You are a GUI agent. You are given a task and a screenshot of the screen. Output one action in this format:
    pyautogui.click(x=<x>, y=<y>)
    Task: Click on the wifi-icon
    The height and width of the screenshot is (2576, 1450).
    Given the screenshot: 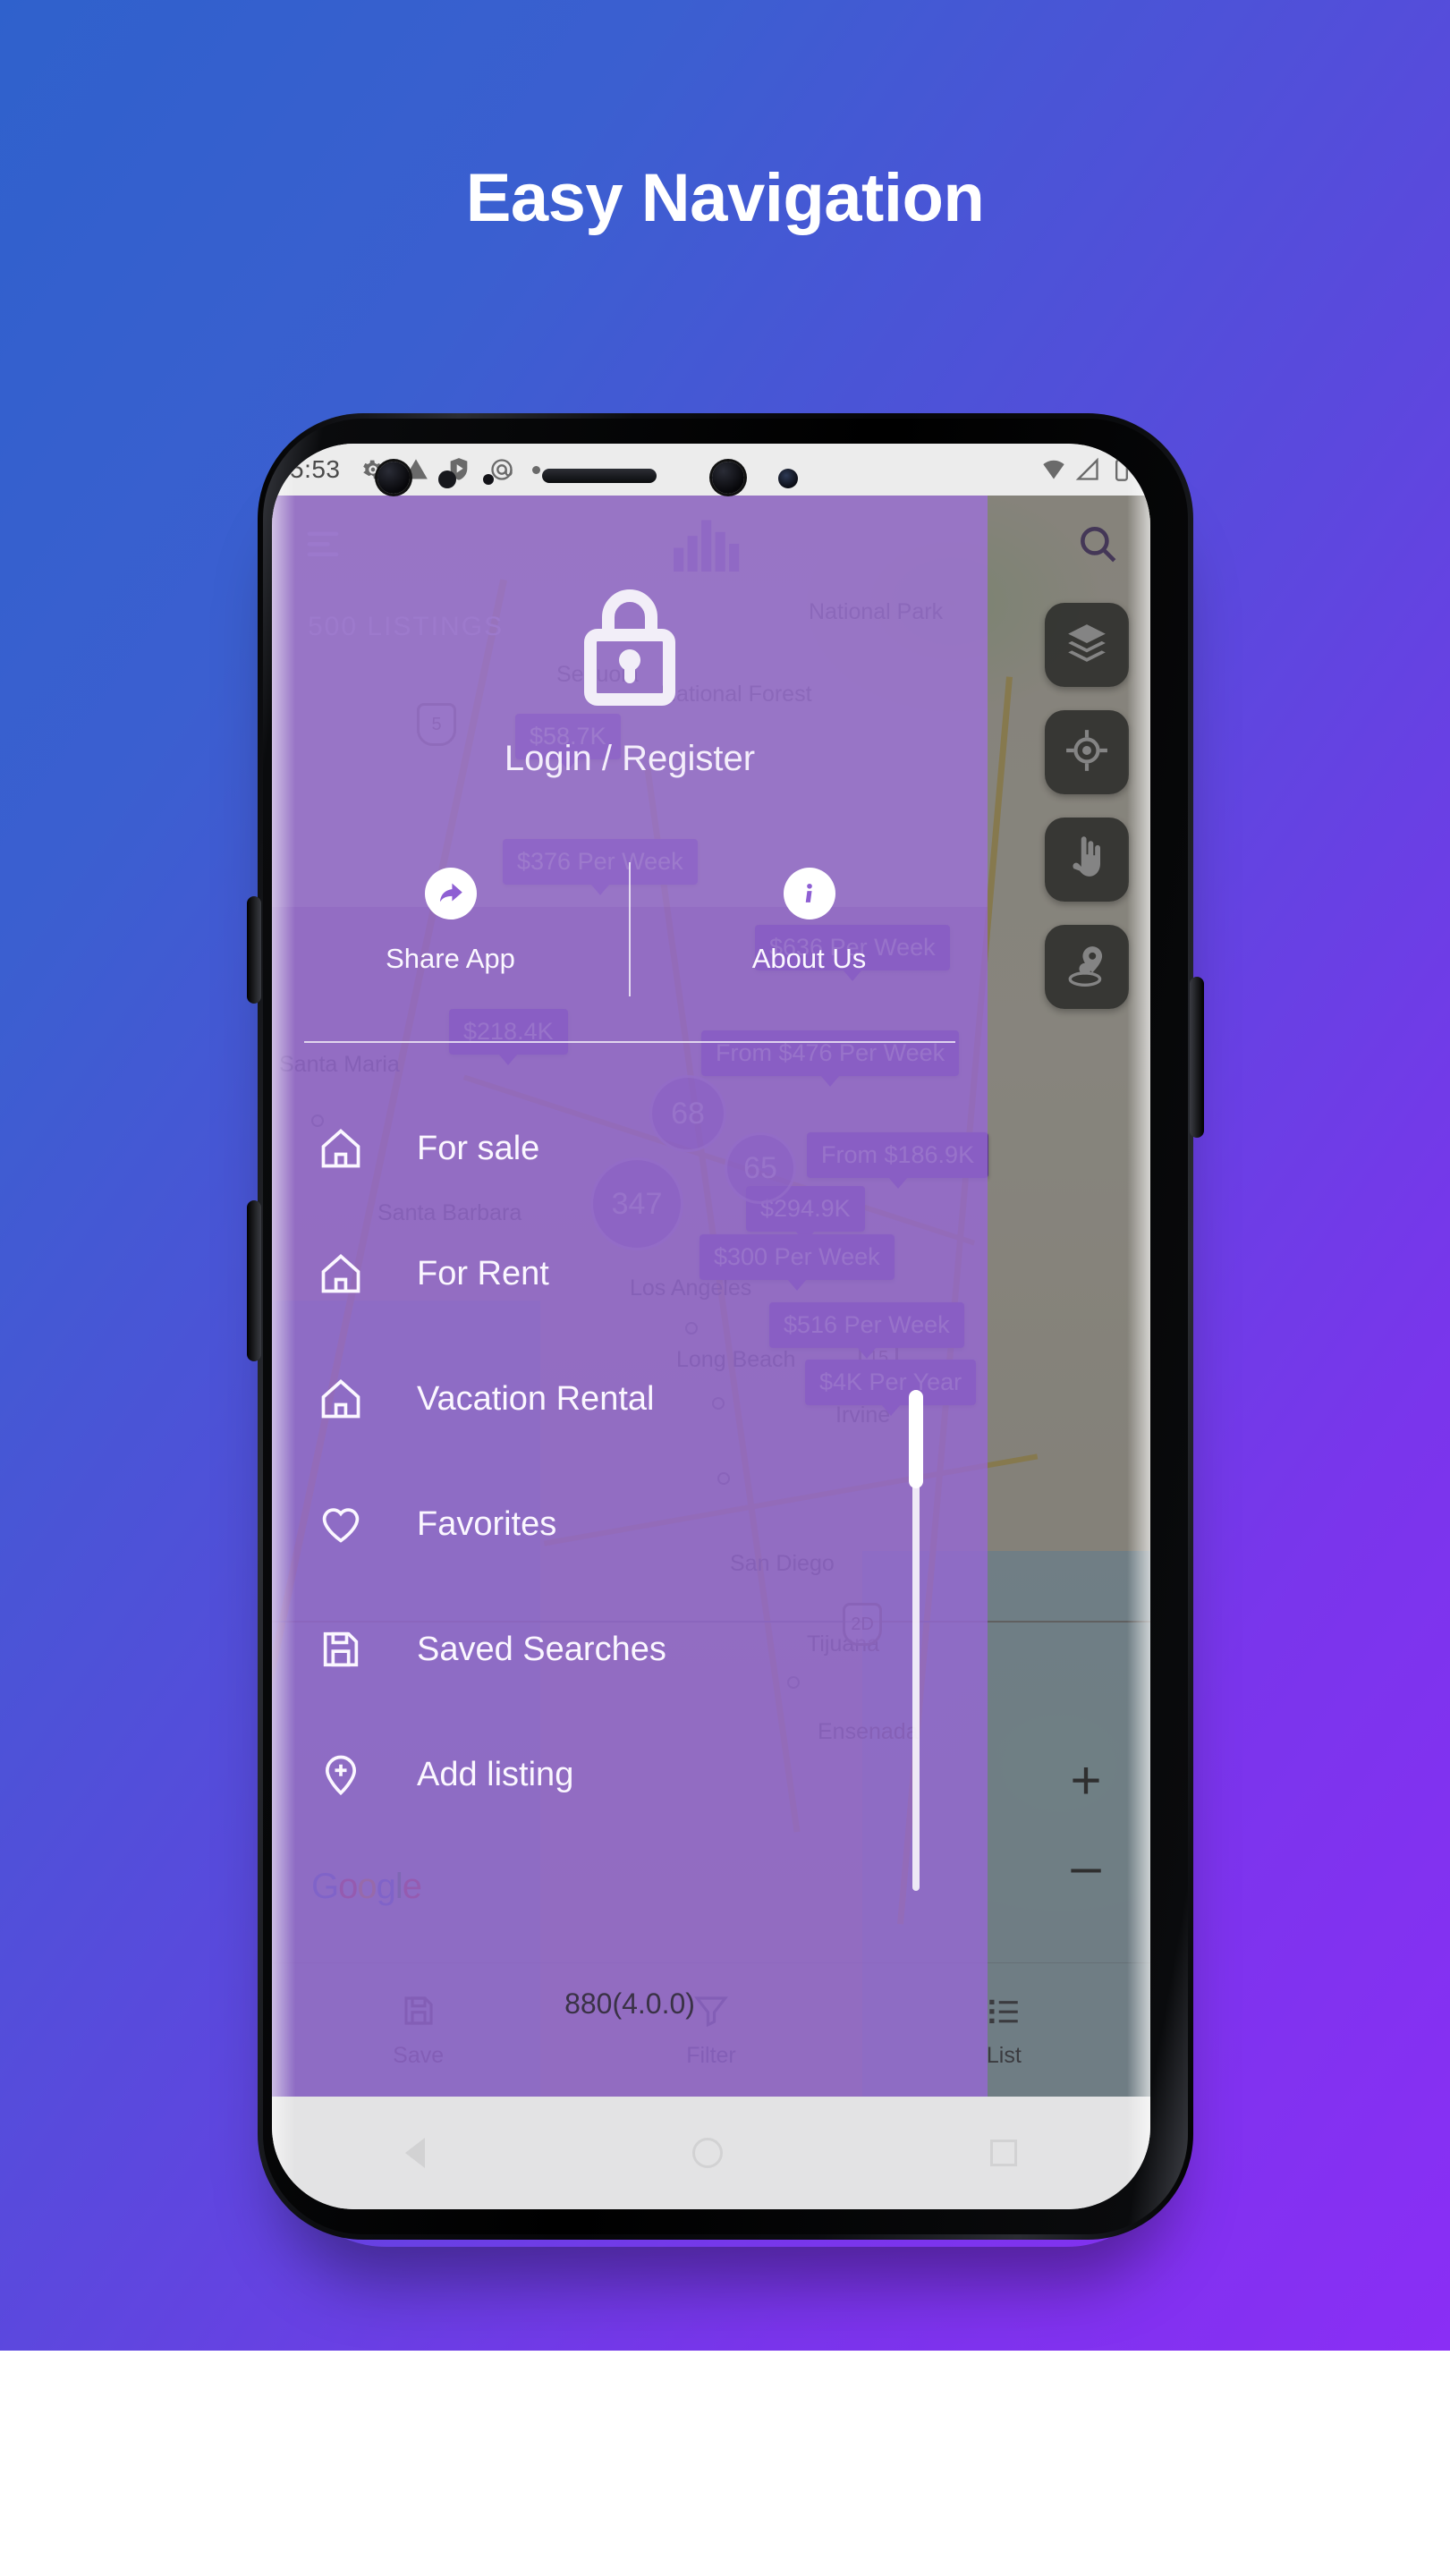 What is the action you would take?
    pyautogui.click(x=1054, y=469)
    